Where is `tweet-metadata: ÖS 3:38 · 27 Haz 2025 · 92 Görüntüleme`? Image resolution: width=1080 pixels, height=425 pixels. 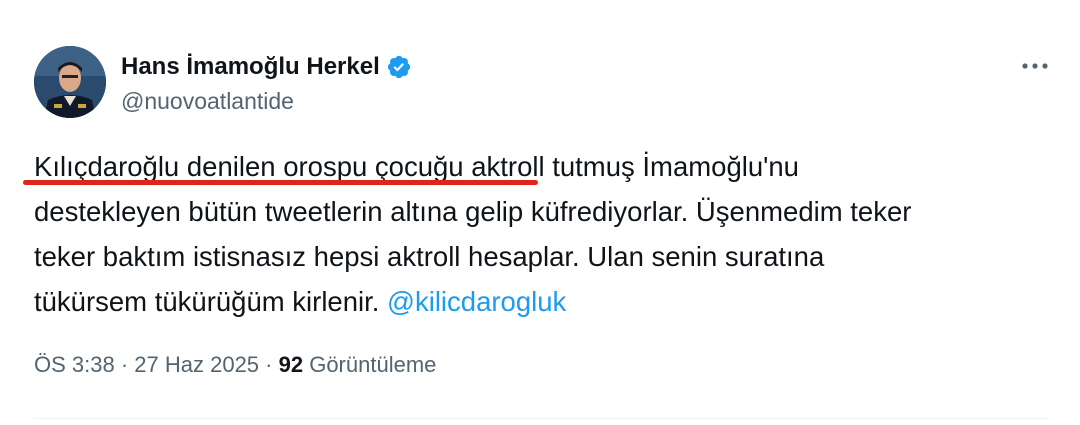
tweet-metadata: ÖS 3:38 · 27 Haz 2025 · 92 Görüntüleme is located at coordinates (235, 365).